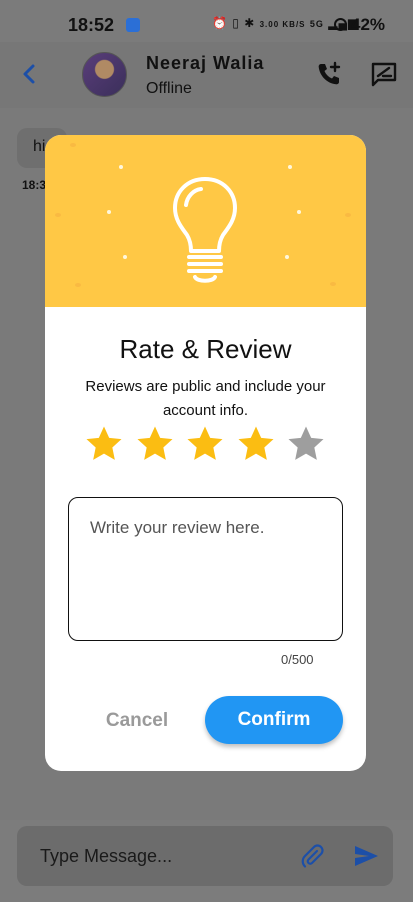  I want to click on cancel-button: Cancel, so click(137, 721).